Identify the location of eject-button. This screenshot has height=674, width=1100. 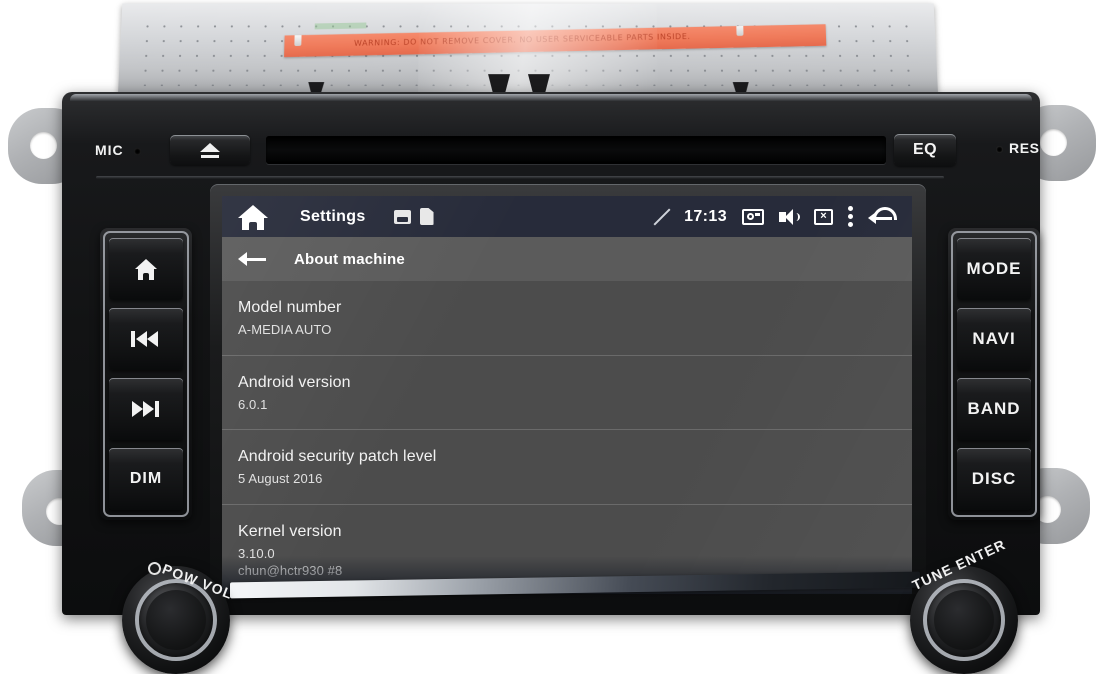
(210, 150).